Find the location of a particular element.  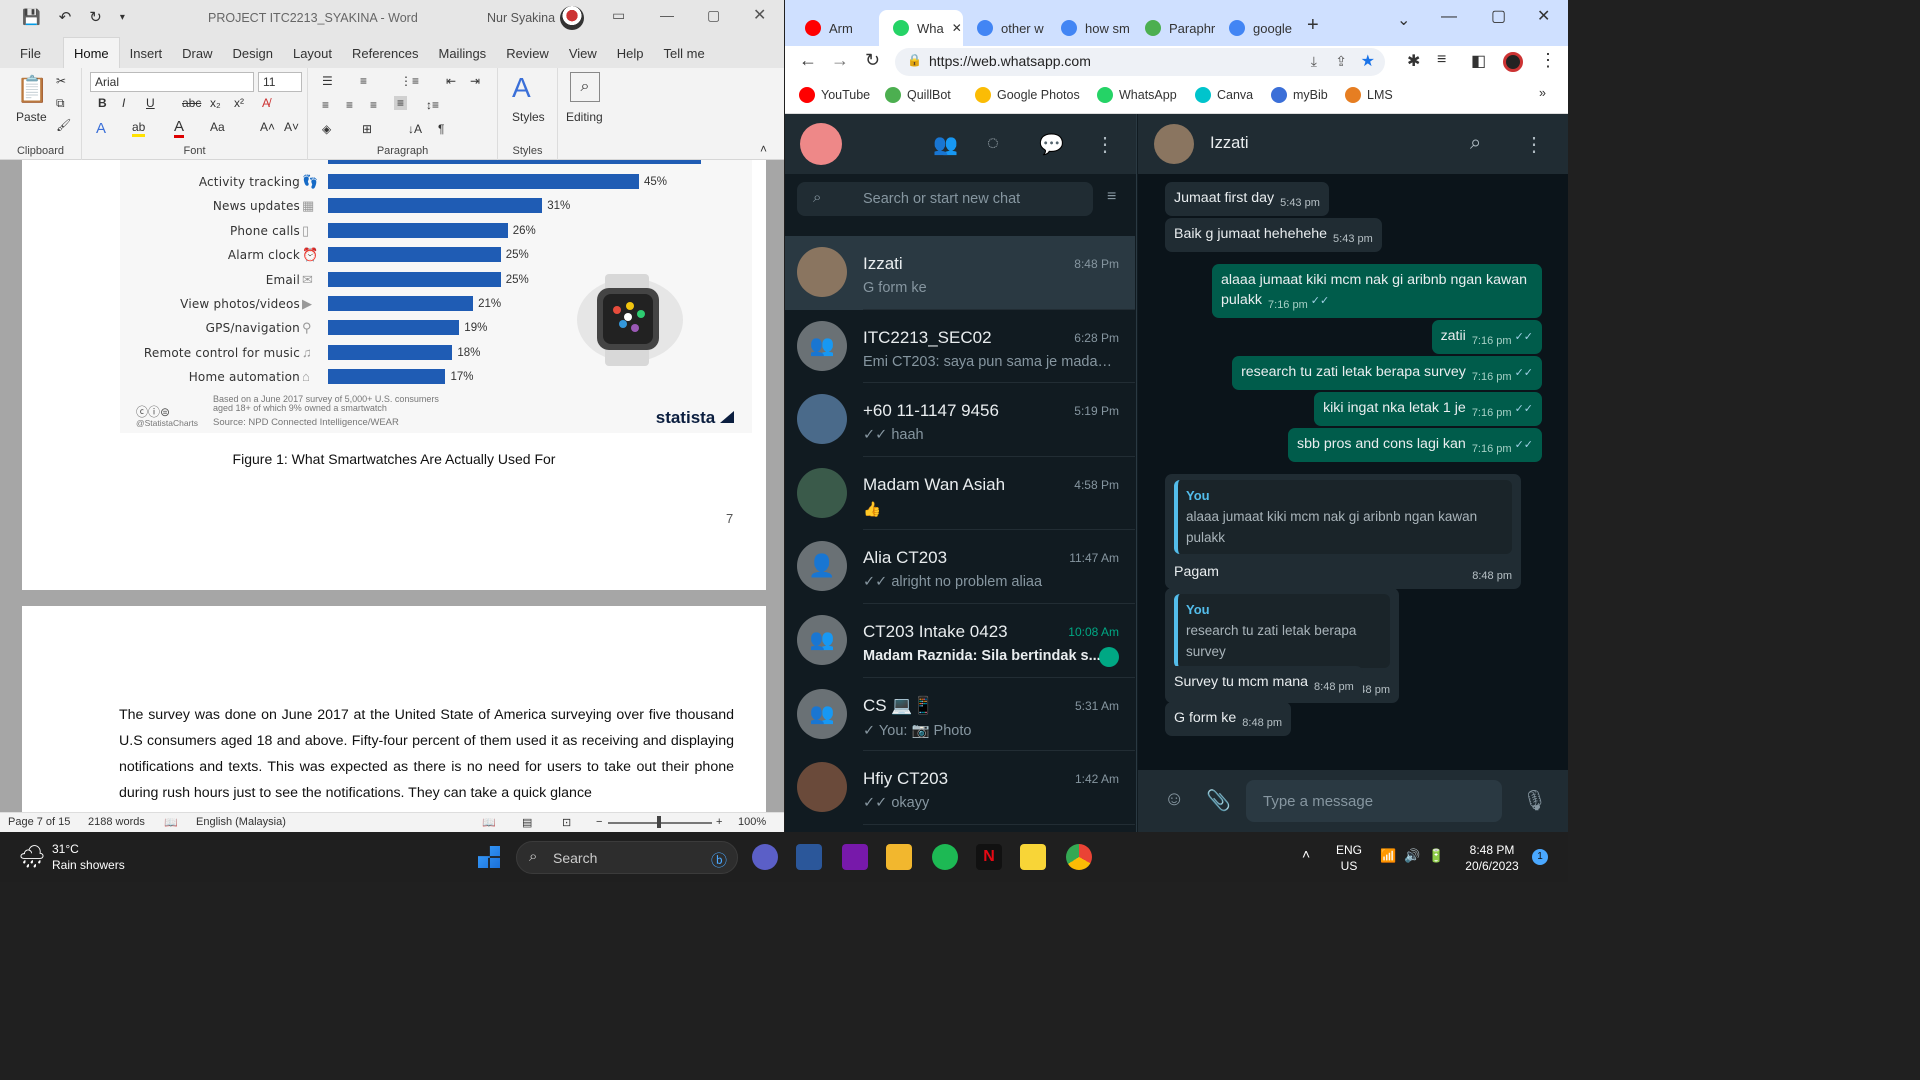

bookmark-item: WhatsApp is located at coordinates (1137, 95).